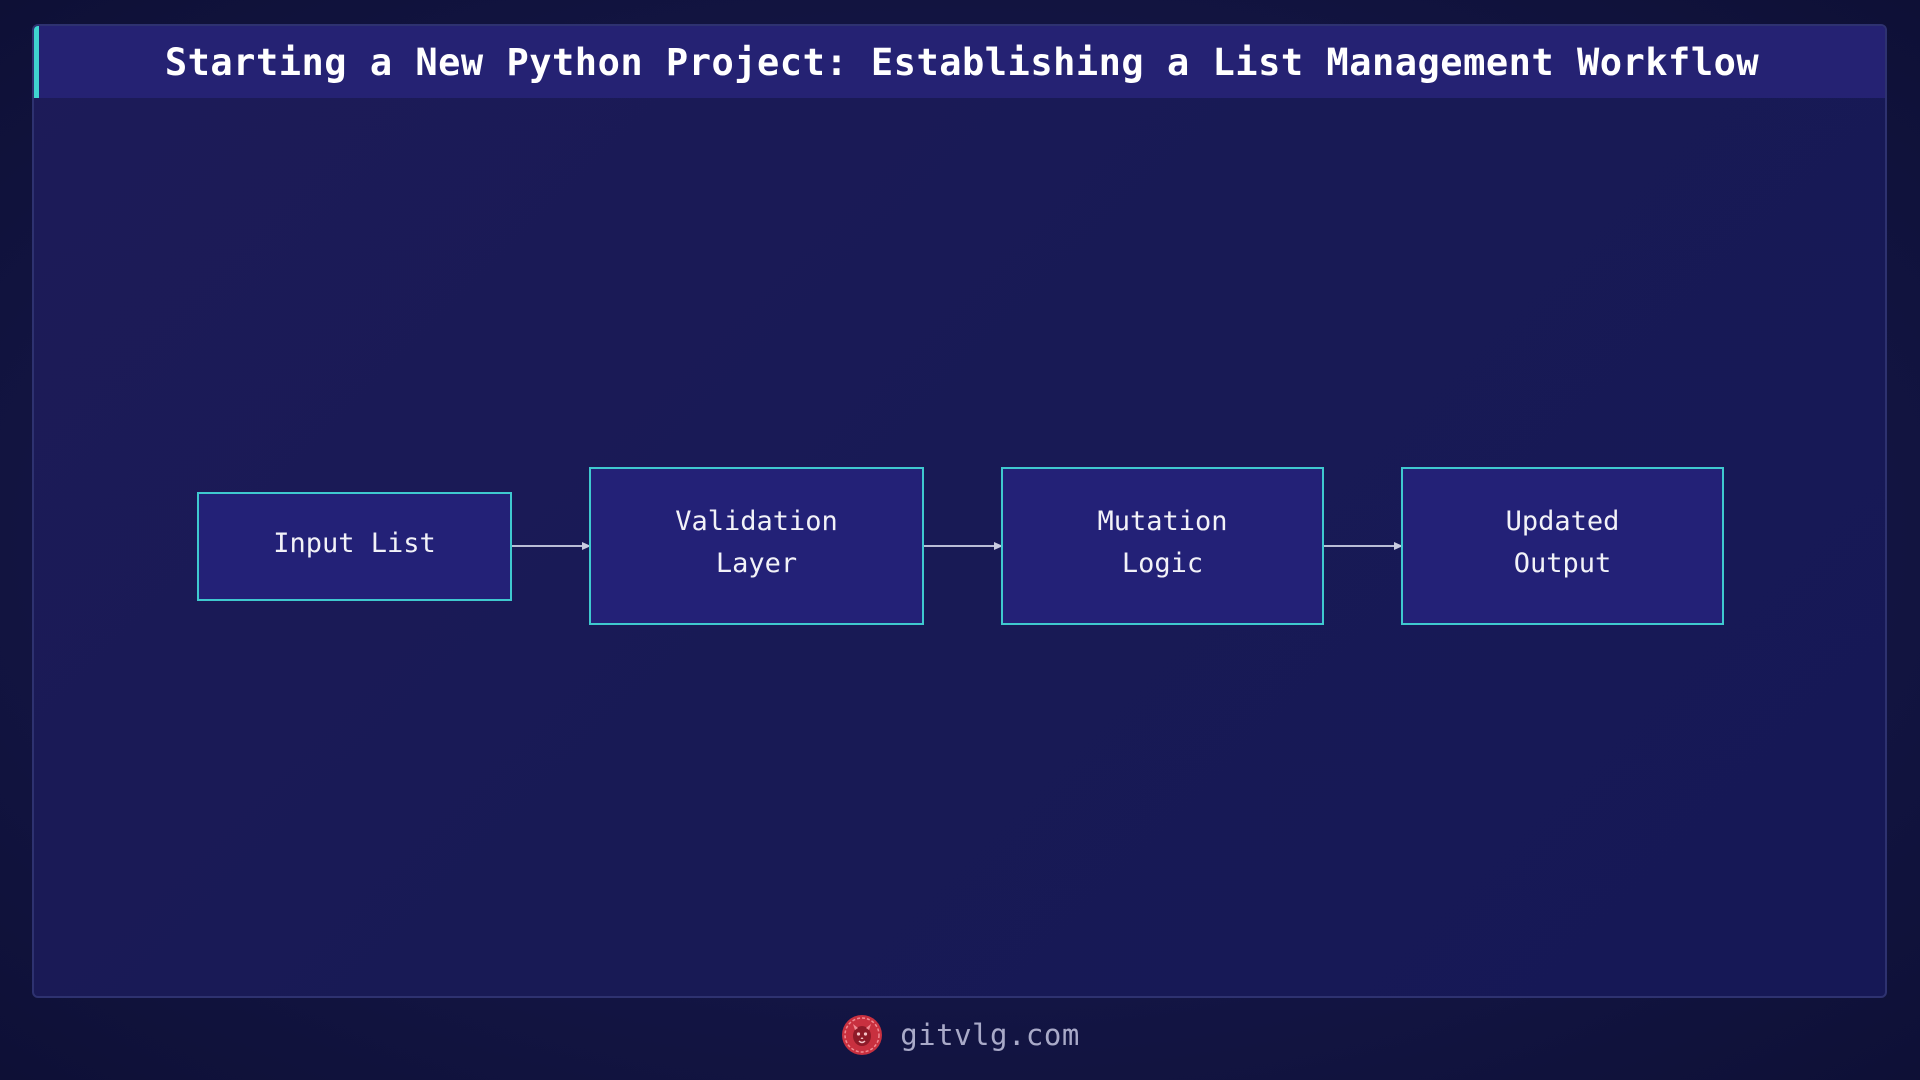  What do you see at coordinates (990, 1035) in the screenshot?
I see `footer-site-link: gitvlg.com` at bounding box center [990, 1035].